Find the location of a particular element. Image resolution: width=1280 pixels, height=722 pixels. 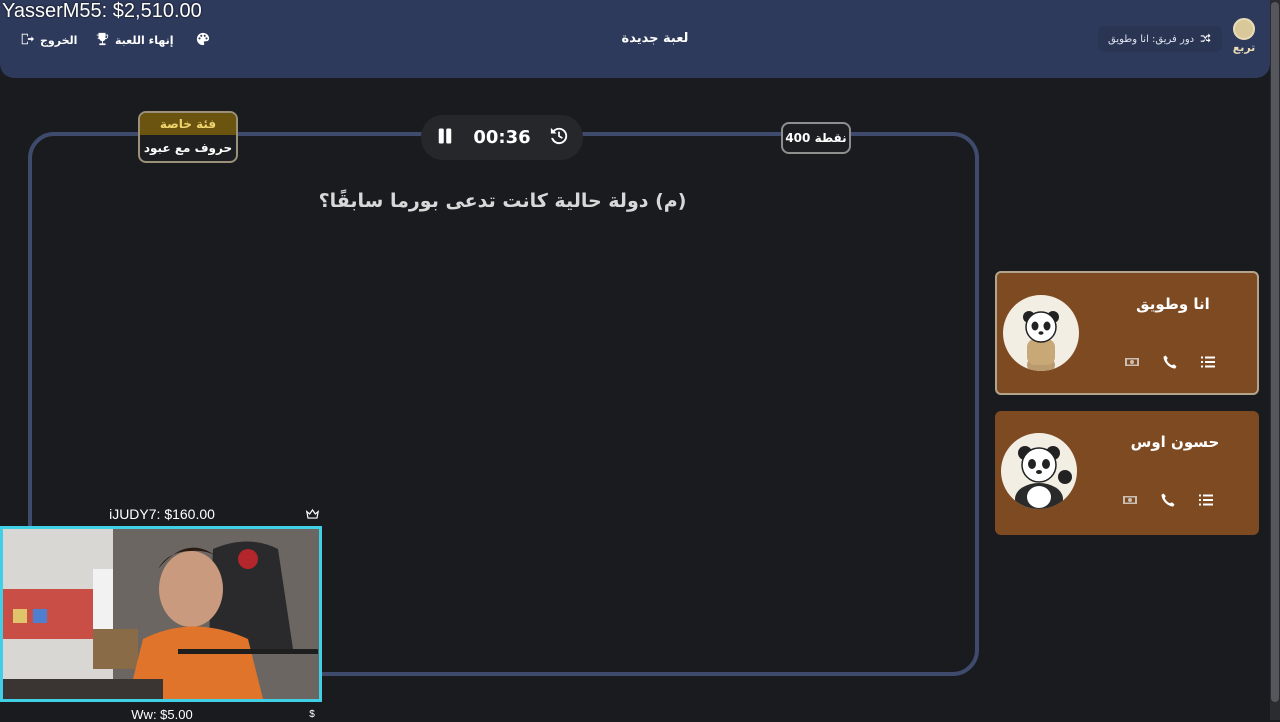

team-name: انا وطويق is located at coordinates (1173, 304).